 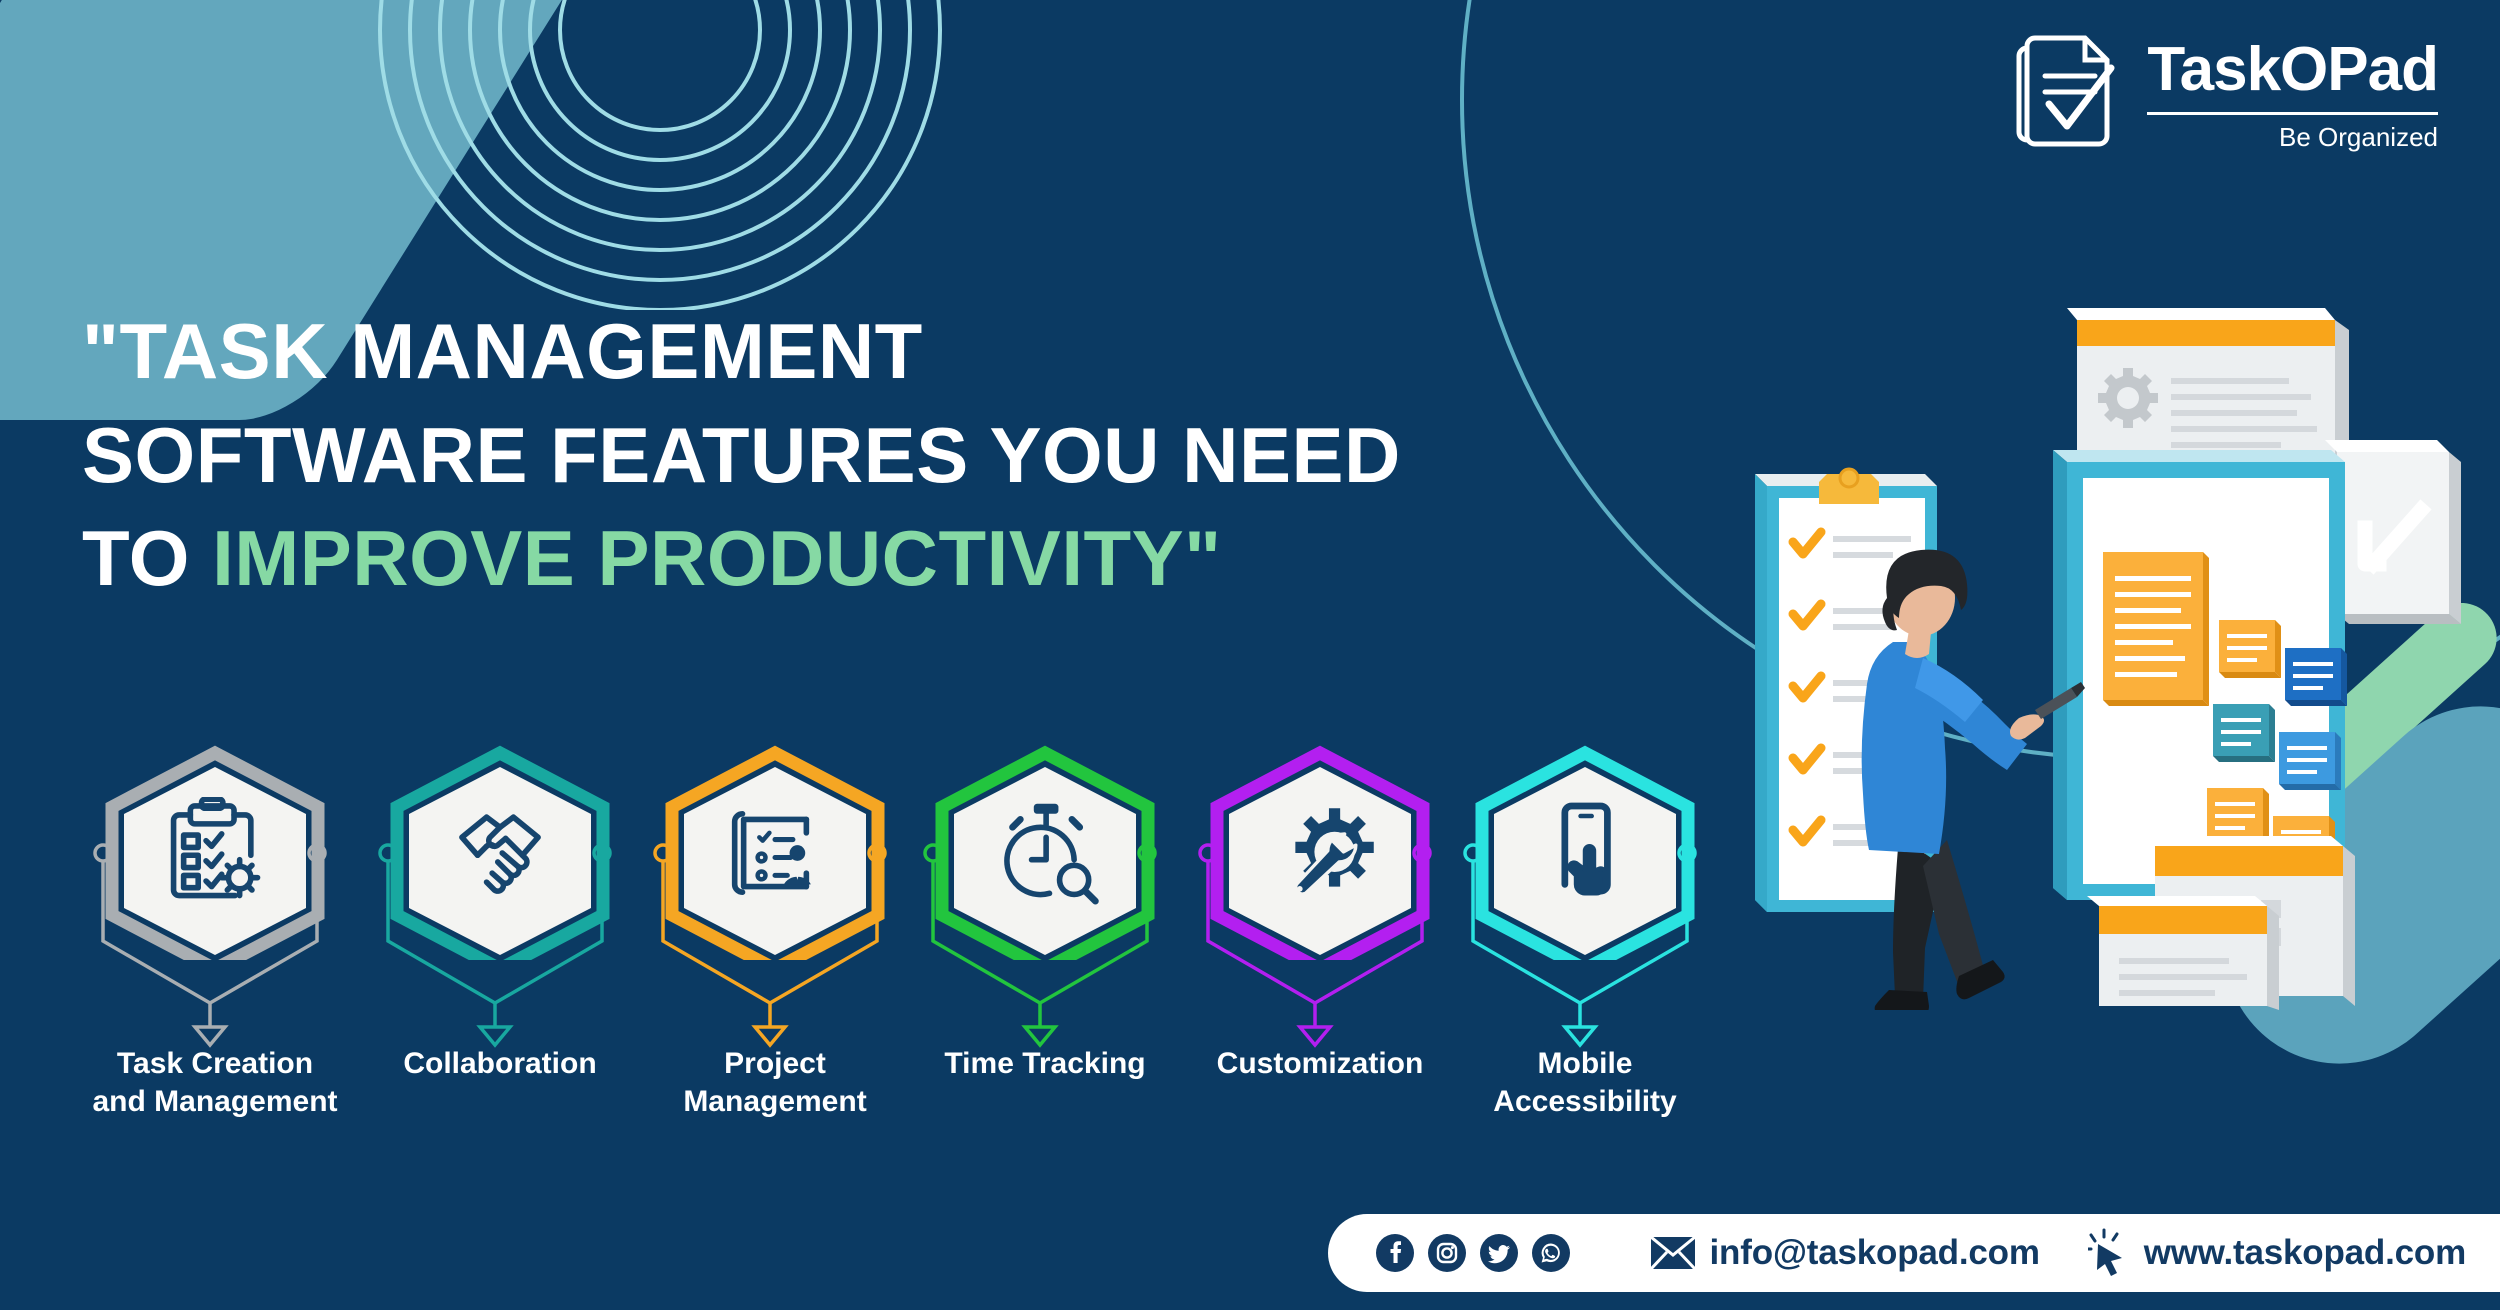 I want to click on feature-item-mobile-accessibility: Mobile Accessibility, so click(x=1584, y=931).